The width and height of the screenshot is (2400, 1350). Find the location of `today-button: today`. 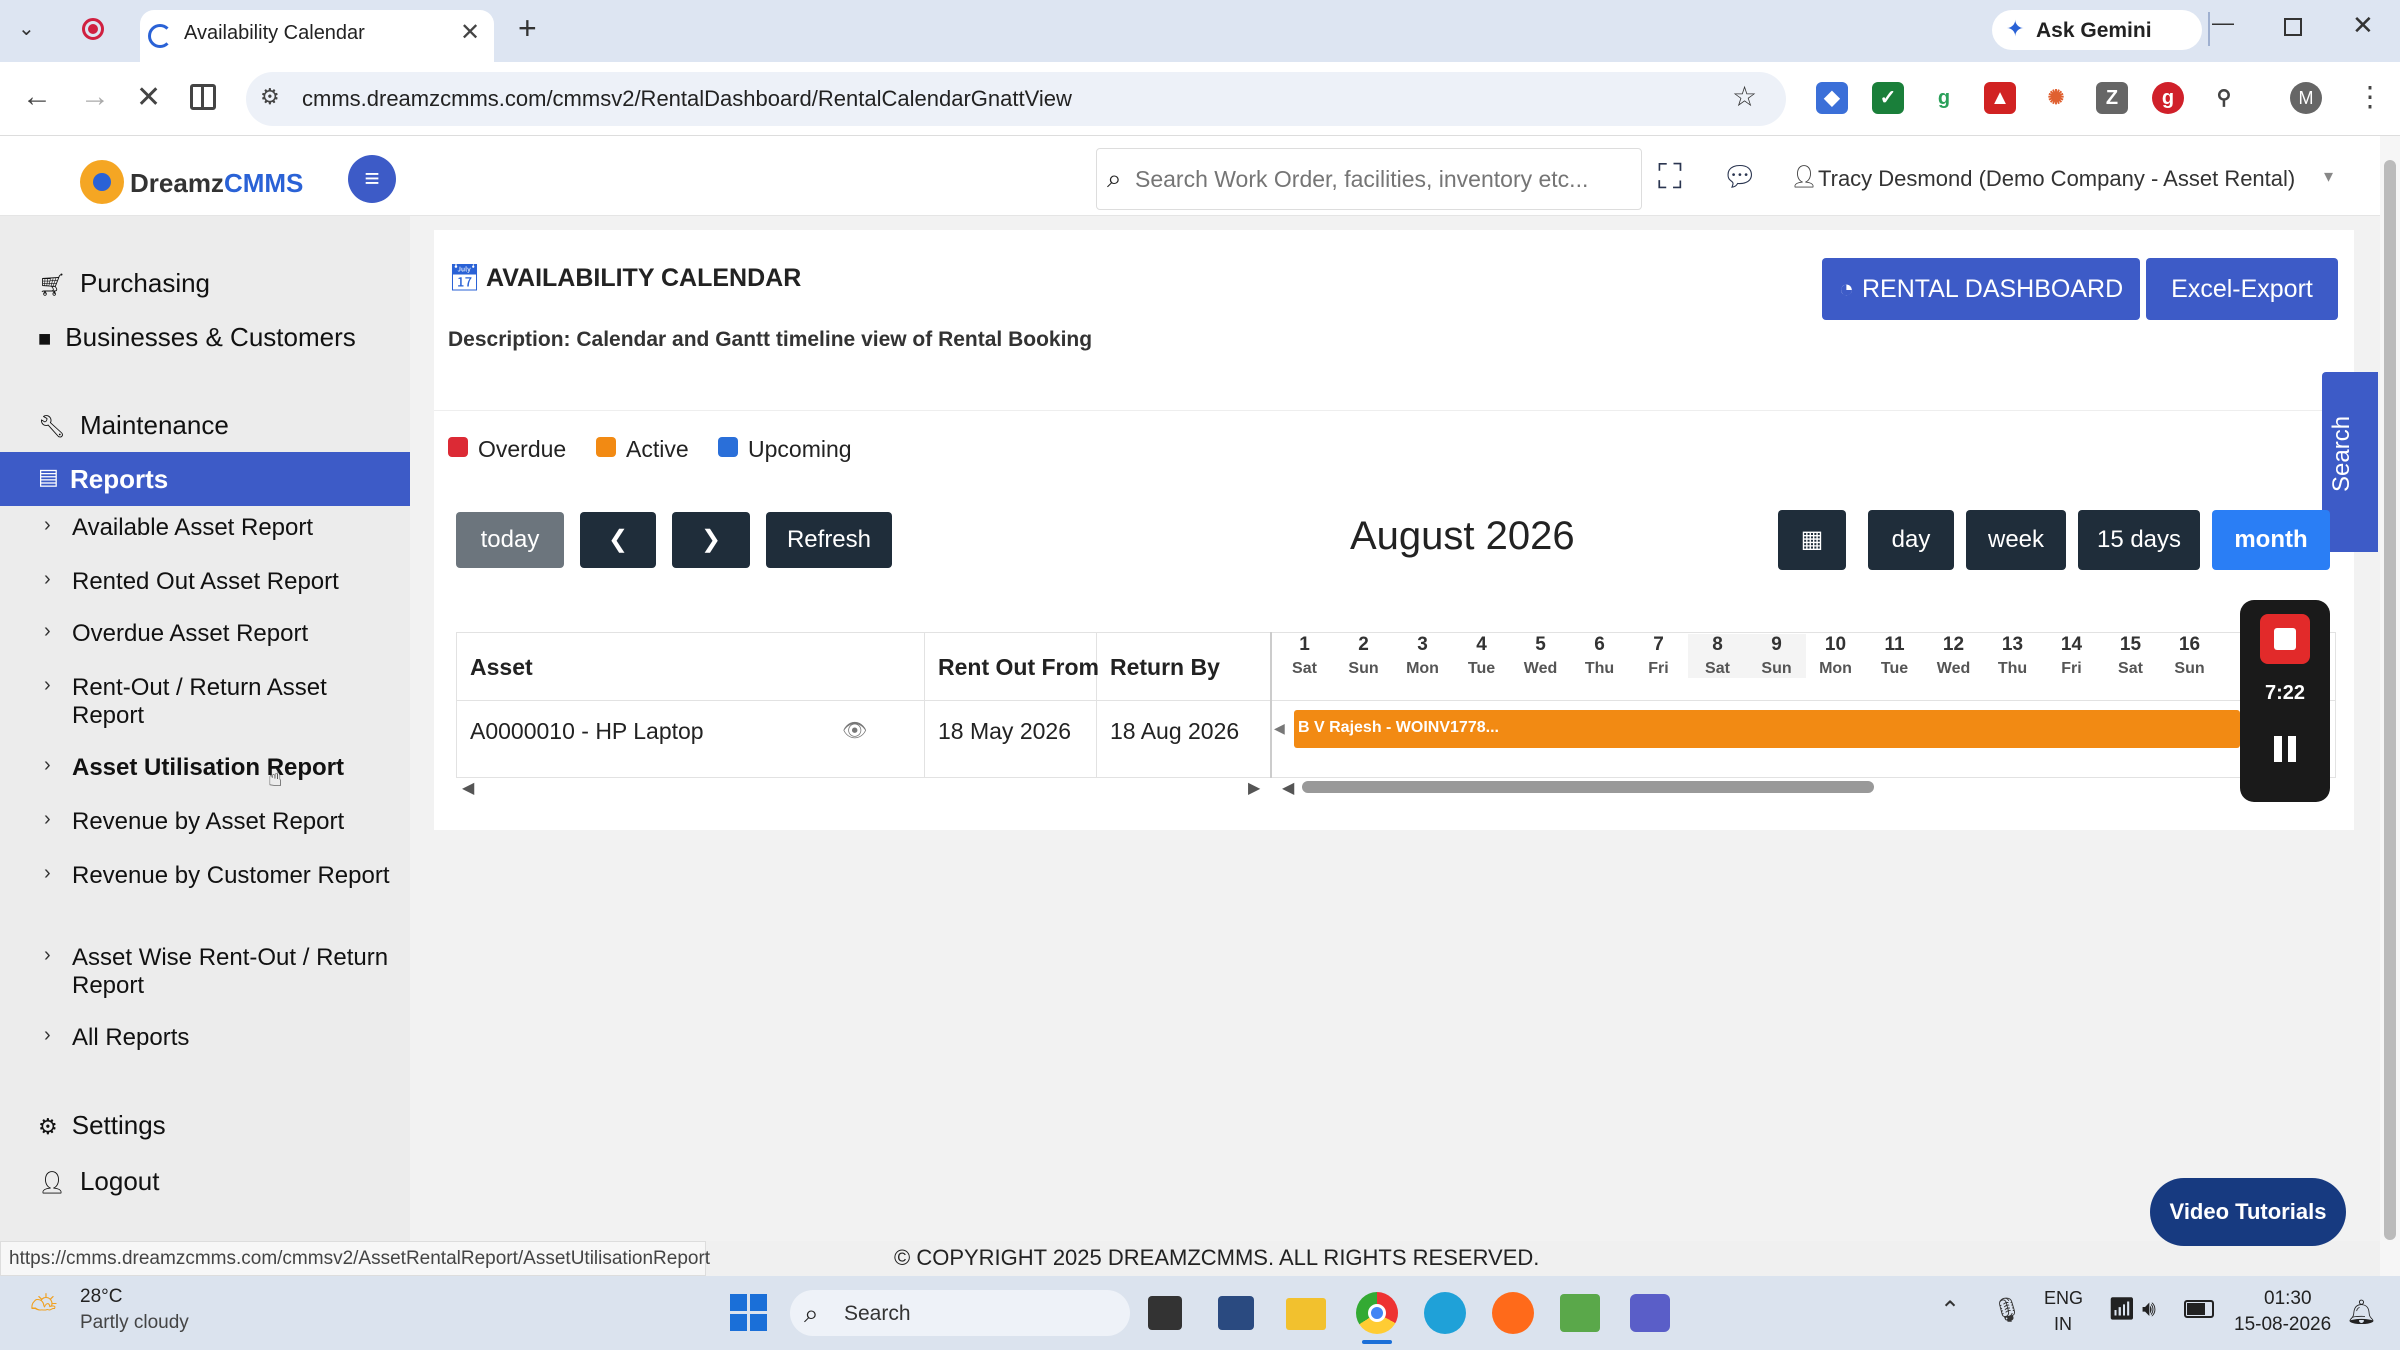

today-button: today is located at coordinates (510, 540).